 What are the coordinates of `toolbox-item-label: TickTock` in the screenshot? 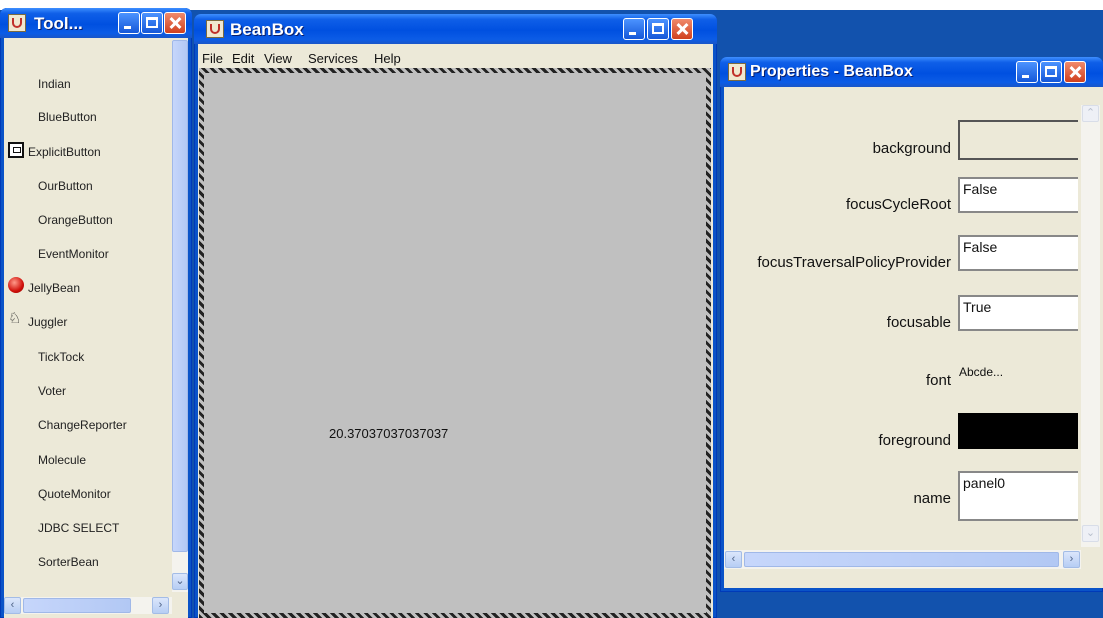 It's located at (61, 357).